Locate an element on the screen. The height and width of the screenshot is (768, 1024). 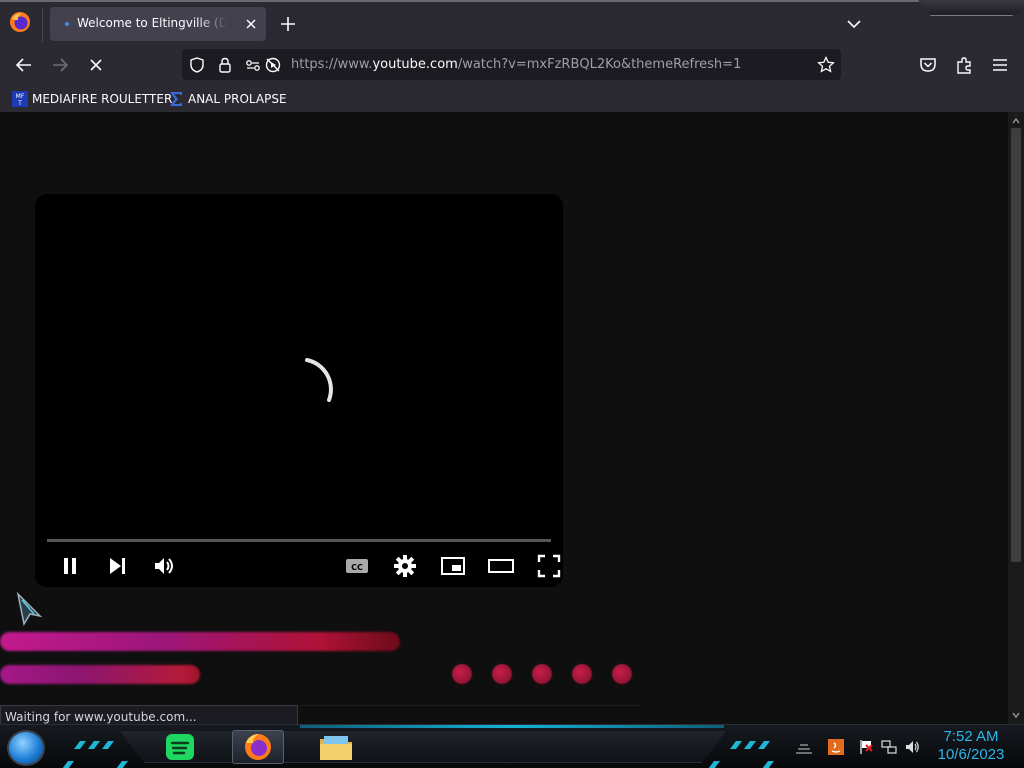
video-progress-bar is located at coordinates (299, 540).